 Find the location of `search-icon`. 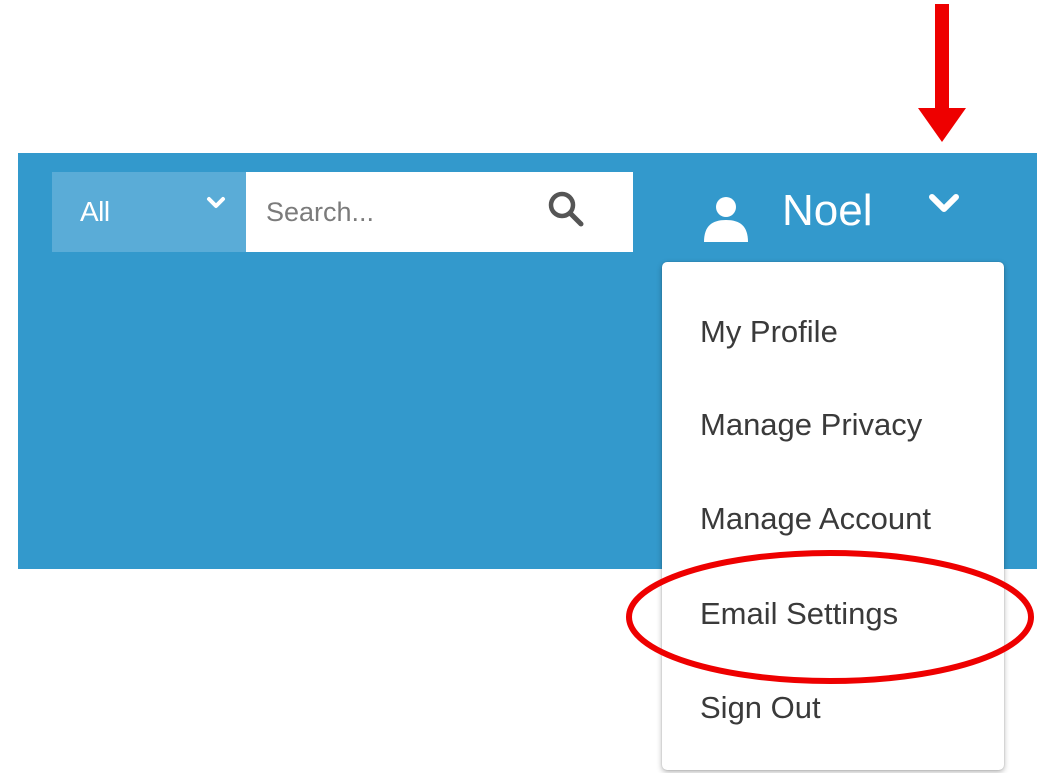

search-icon is located at coordinates (566, 209).